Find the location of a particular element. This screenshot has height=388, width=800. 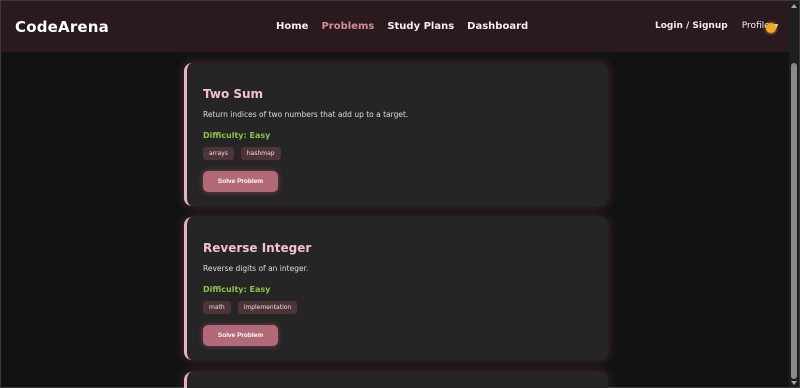

nav-link-dashboard: Dashboard is located at coordinates (497, 26).